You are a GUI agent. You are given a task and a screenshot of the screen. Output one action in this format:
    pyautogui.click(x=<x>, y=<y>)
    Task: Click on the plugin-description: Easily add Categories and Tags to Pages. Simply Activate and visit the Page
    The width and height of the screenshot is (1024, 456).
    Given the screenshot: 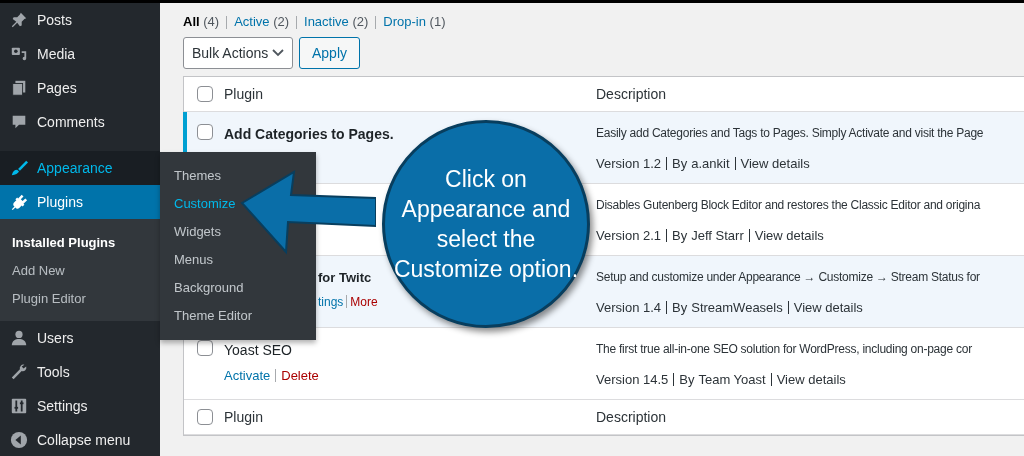 What is the action you would take?
    pyautogui.click(x=790, y=133)
    